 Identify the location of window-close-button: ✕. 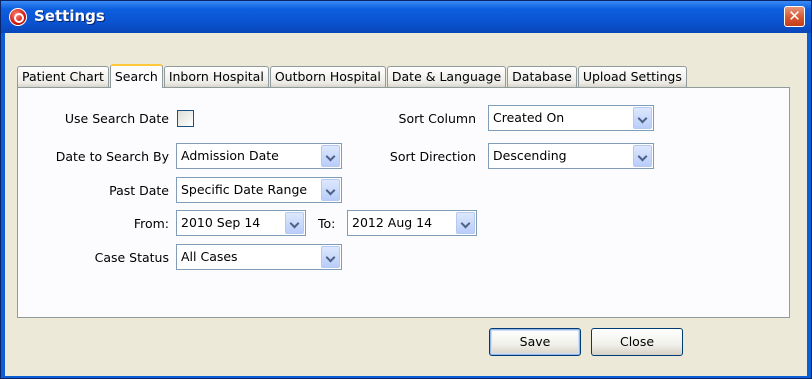
(794, 16).